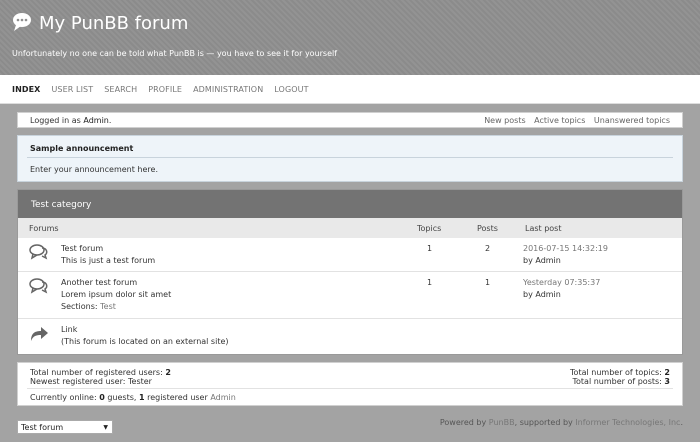 The height and width of the screenshot is (442, 700). I want to click on login-status: Logged in as Admin., so click(70, 120).